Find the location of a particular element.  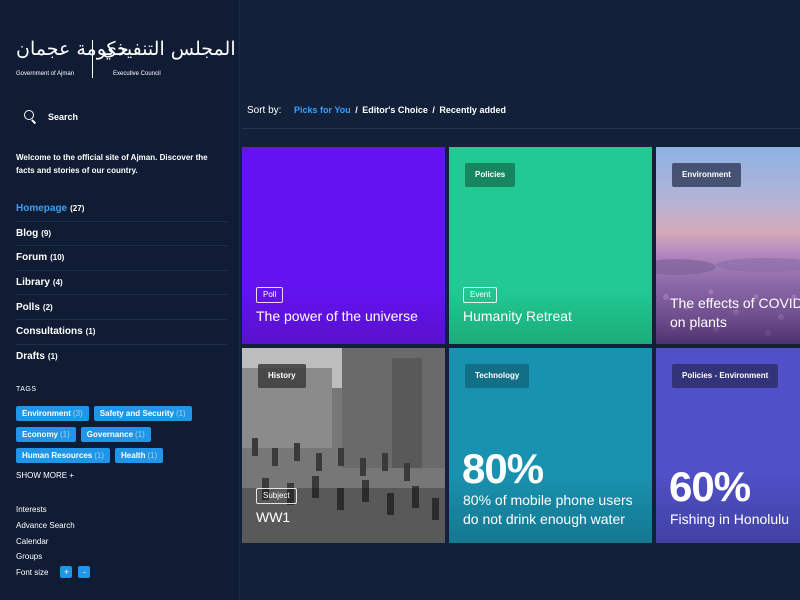

nav-item-library: Library (4) is located at coordinates (122, 283).